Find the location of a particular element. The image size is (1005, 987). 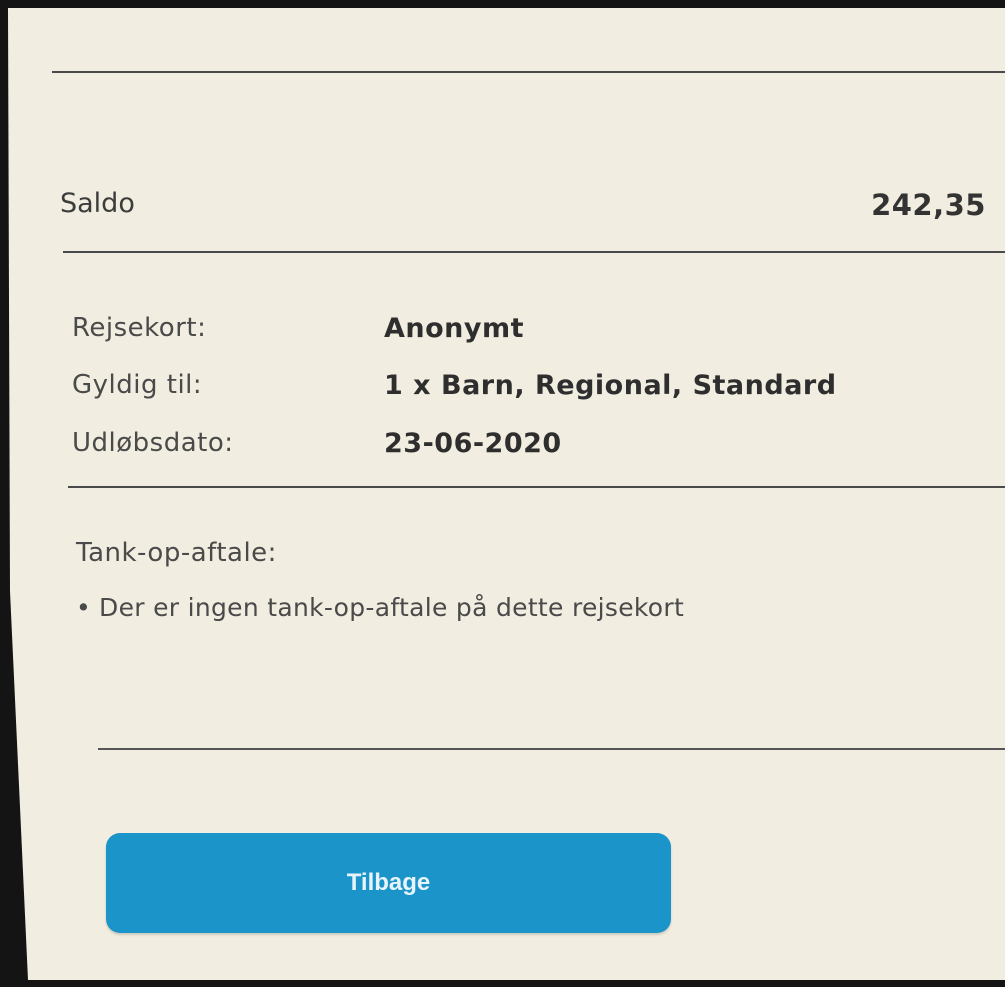

divider-card-info is located at coordinates (536, 487).